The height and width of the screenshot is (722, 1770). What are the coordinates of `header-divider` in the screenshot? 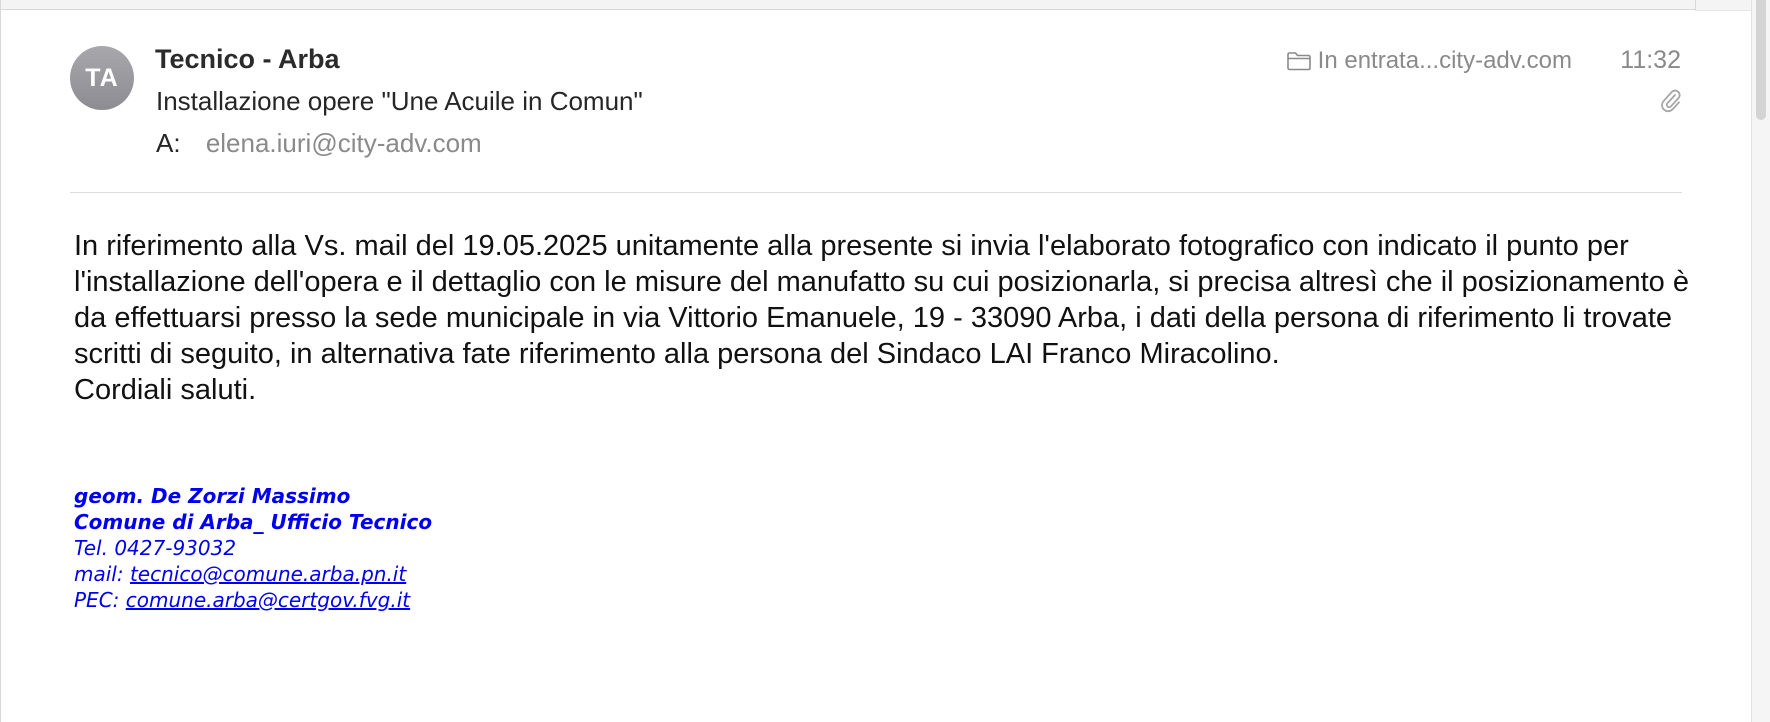 It's located at (876, 192).